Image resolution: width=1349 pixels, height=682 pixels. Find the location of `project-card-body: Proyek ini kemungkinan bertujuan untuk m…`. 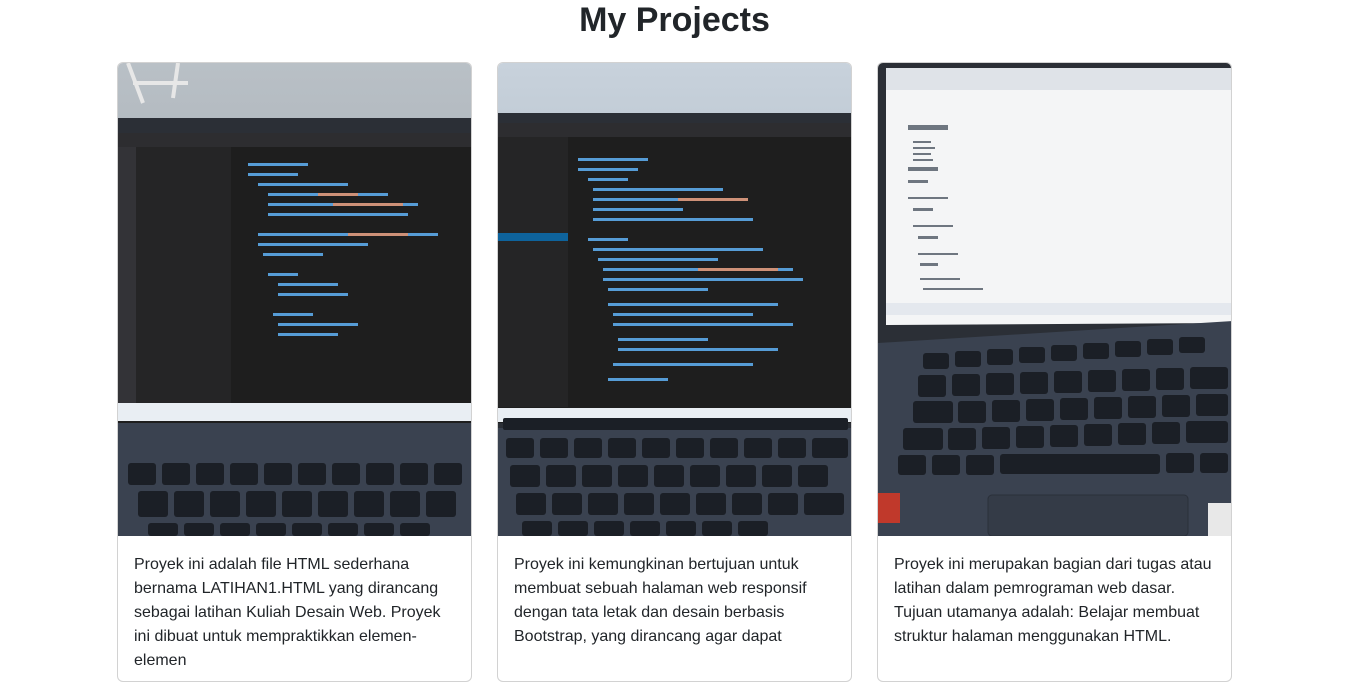

project-card-body: Proyek ini kemungkinan bertujuan untuk m… is located at coordinates (674, 592).